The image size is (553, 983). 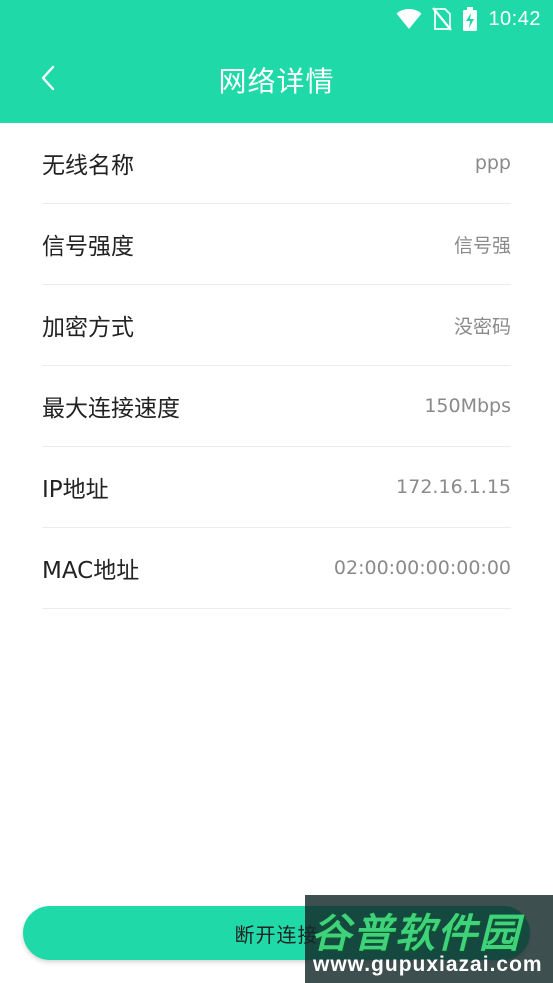 I want to click on detail-label: 最大连接速度, so click(x=111, y=409).